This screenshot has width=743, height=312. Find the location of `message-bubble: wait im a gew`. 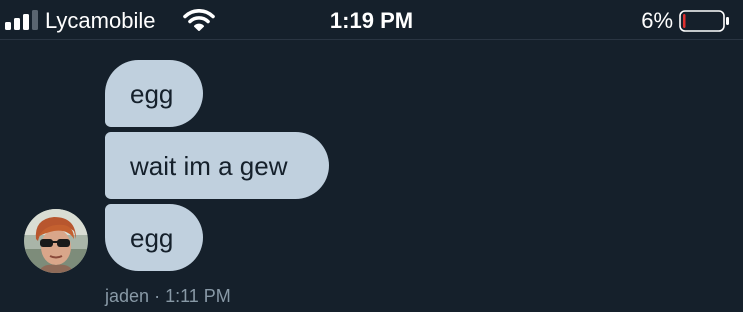

message-bubble: wait im a gew is located at coordinates (217, 165).